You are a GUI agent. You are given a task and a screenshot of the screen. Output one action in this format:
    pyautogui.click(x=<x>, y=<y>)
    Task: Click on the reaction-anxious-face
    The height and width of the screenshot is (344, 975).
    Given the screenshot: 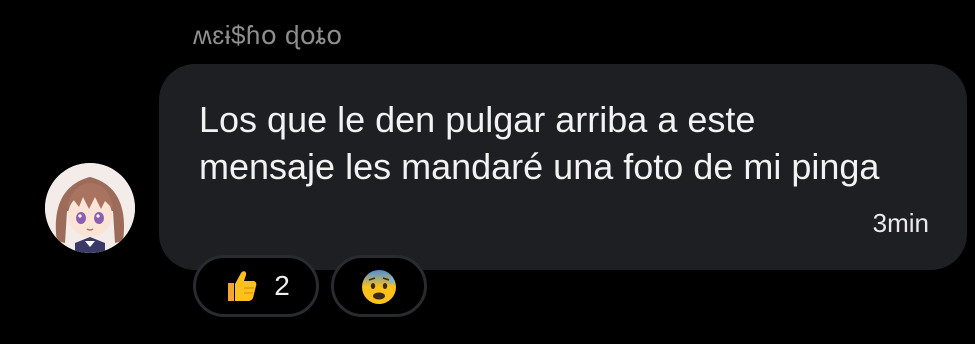 What is the action you would take?
    pyautogui.click(x=379, y=286)
    